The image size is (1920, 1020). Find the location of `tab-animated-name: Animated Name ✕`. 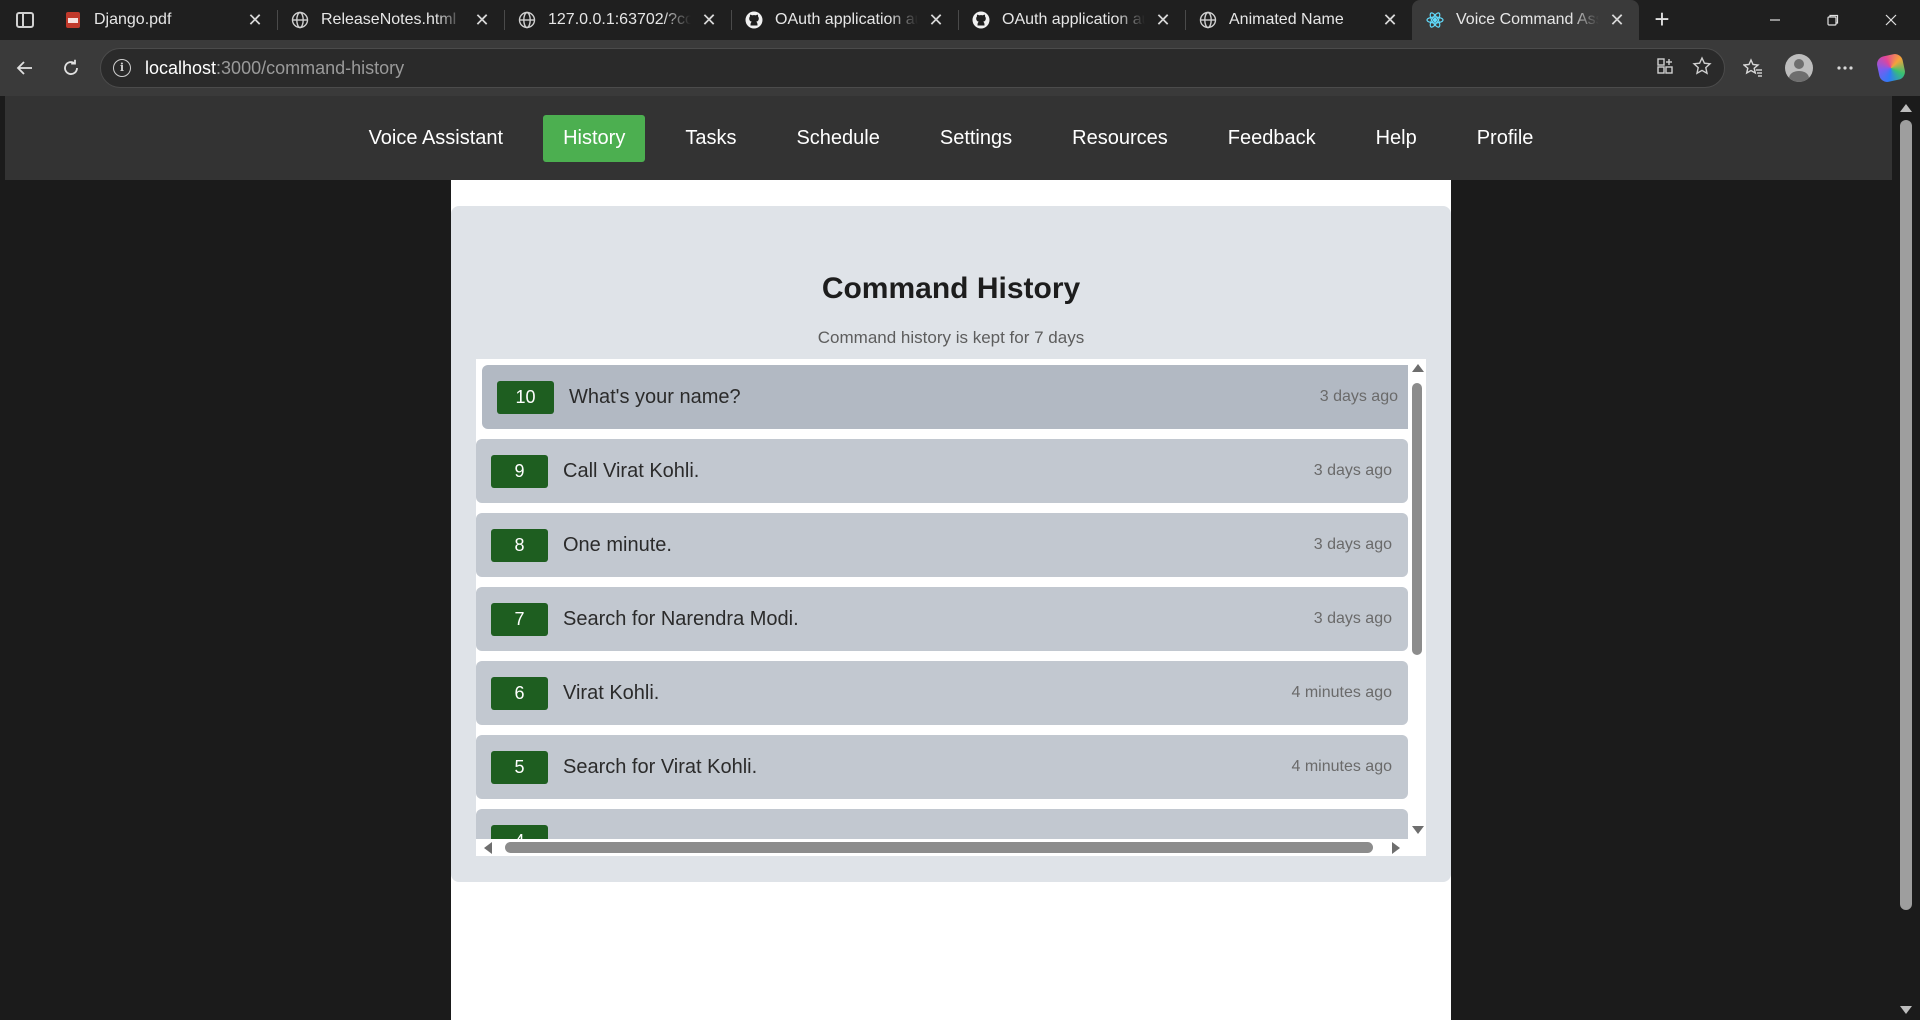

tab-animated-name: Animated Name ✕ is located at coordinates (1298, 20).